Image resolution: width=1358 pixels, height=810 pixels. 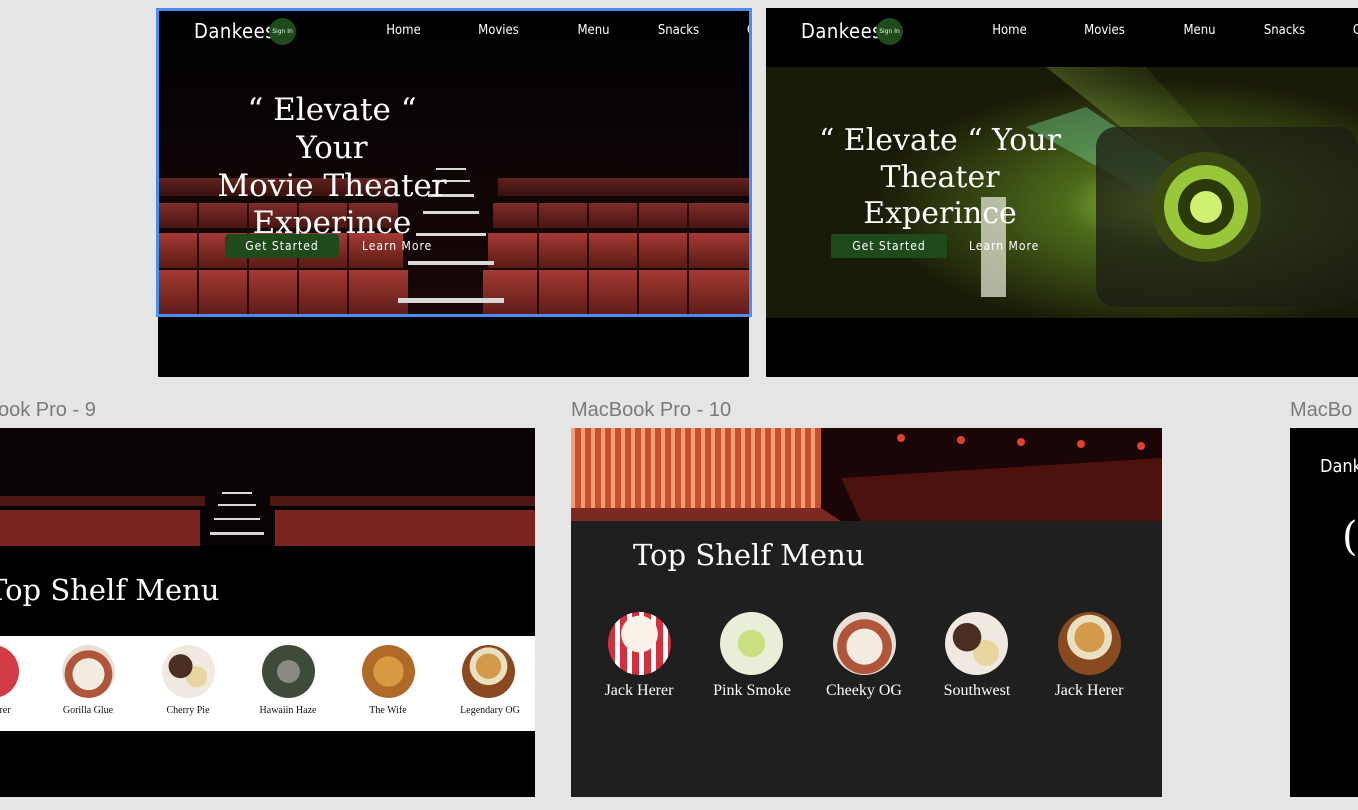 I want to click on menu-item-name: Pink Smoke, so click(x=752, y=690).